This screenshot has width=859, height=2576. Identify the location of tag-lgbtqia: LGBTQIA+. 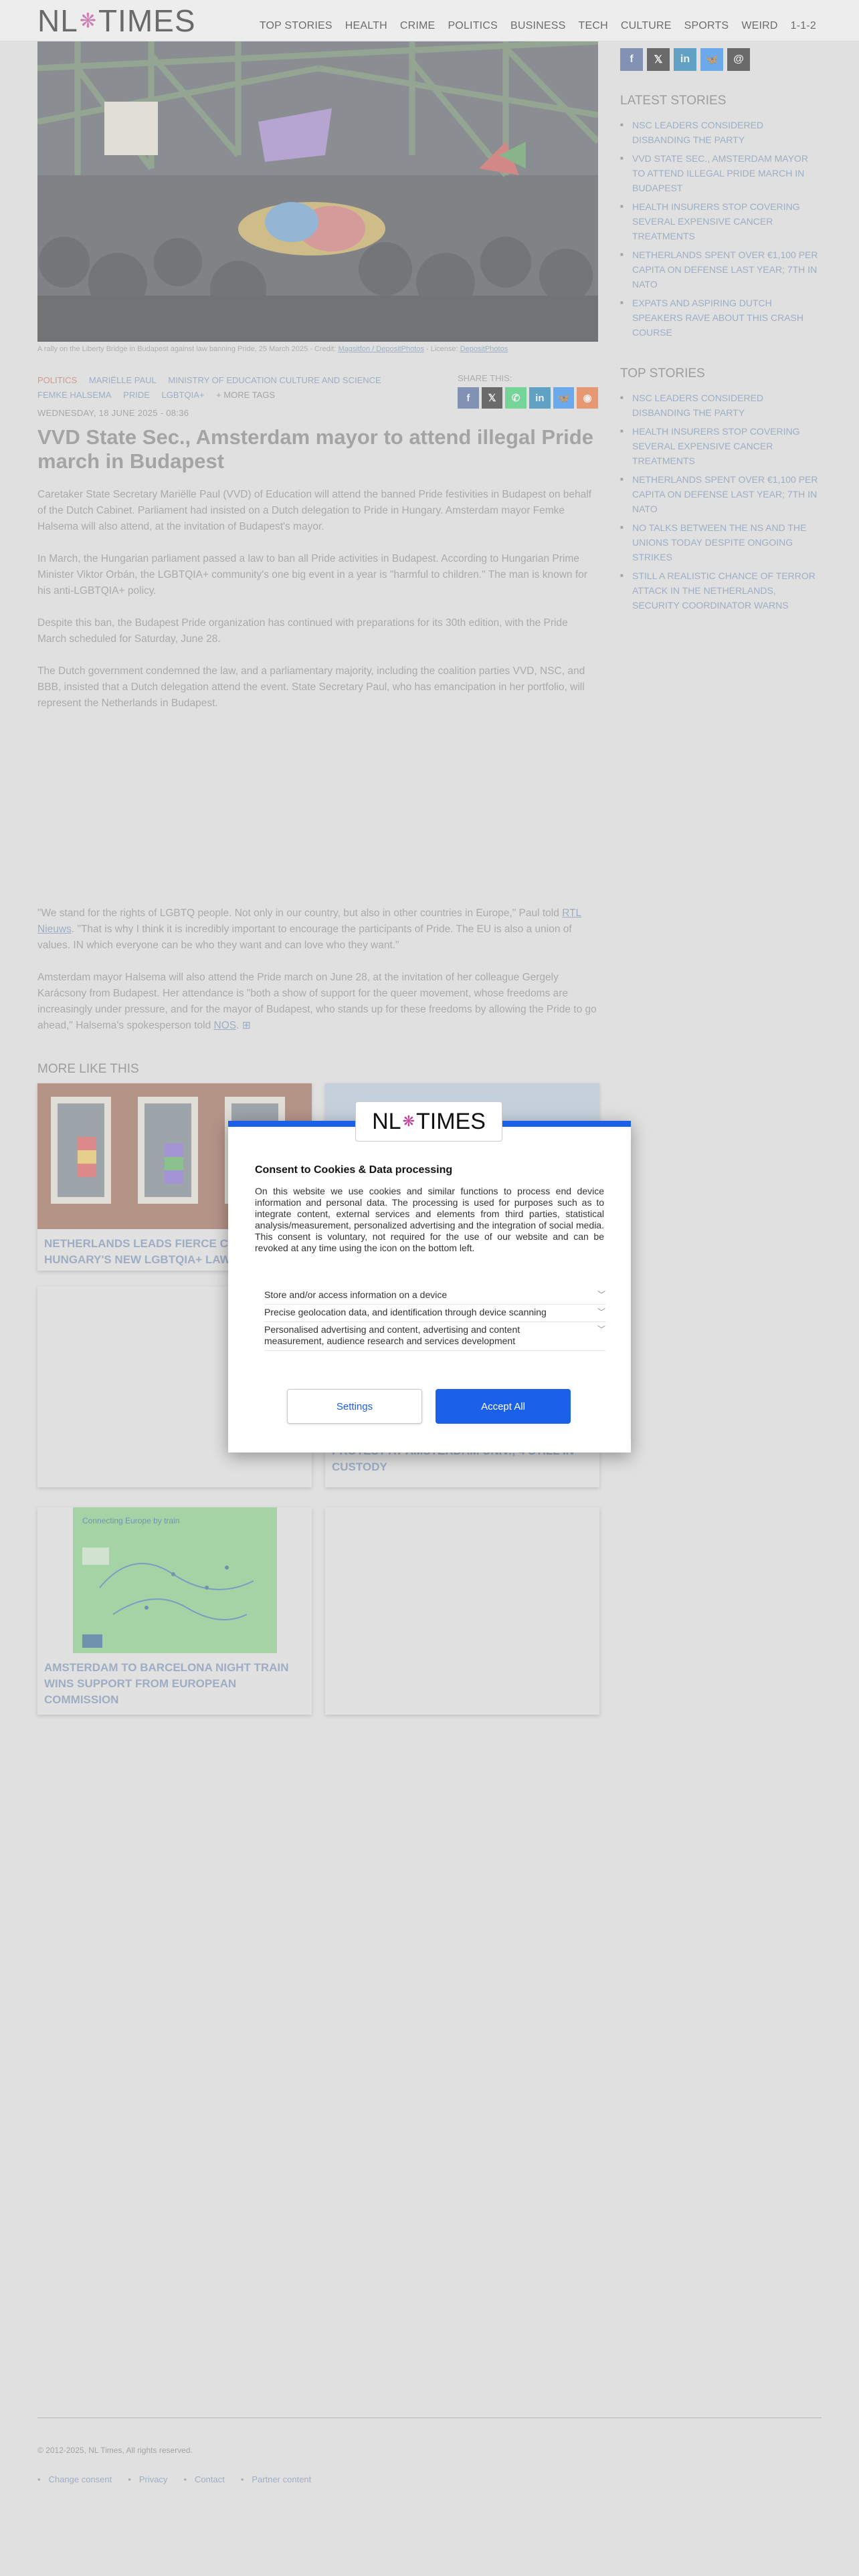
(183, 395).